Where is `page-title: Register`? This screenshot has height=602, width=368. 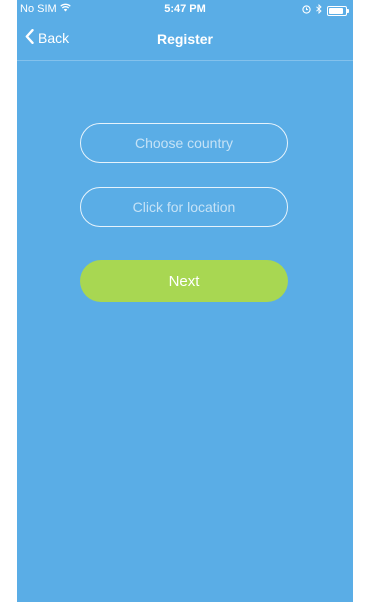 page-title: Register is located at coordinates (185, 39).